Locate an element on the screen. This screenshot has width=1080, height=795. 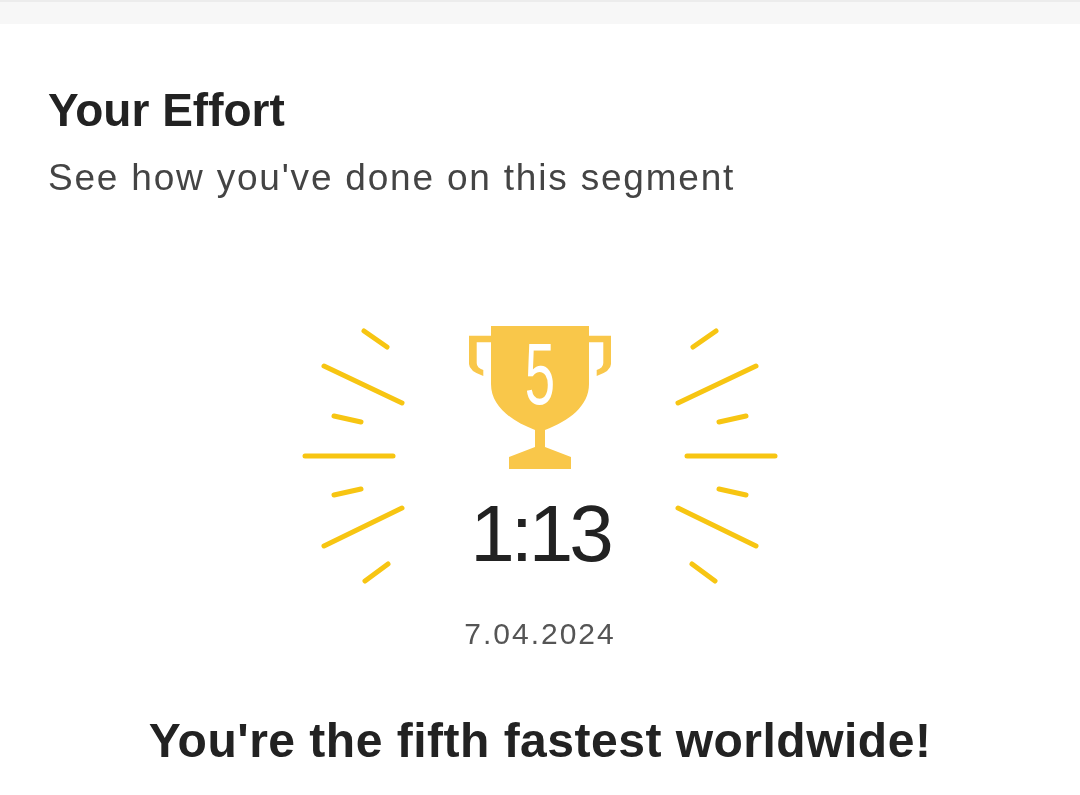
rank-message: You're the fifth fastest worldwide! is located at coordinates (540, 740).